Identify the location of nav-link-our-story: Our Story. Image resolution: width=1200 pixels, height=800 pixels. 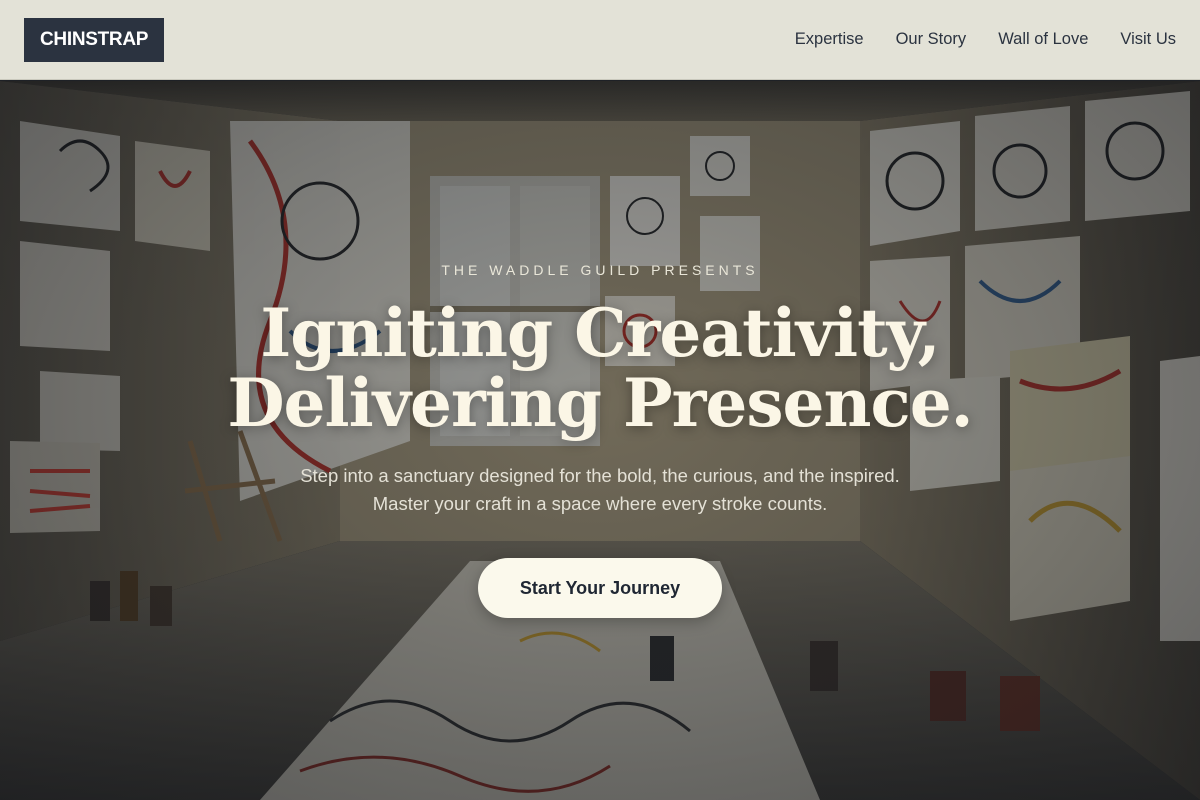
(931, 39).